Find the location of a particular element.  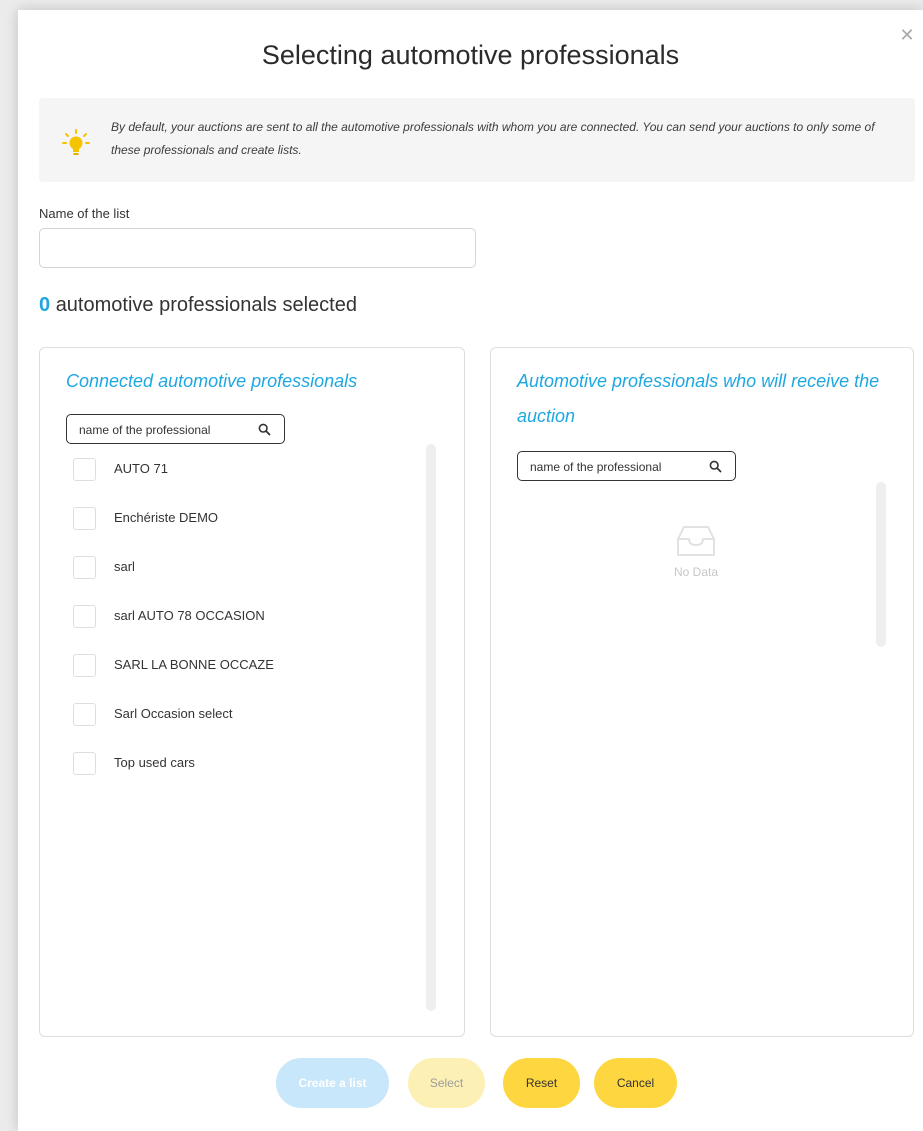

list-item: Sarl Occasion select is located at coordinates (243, 719).